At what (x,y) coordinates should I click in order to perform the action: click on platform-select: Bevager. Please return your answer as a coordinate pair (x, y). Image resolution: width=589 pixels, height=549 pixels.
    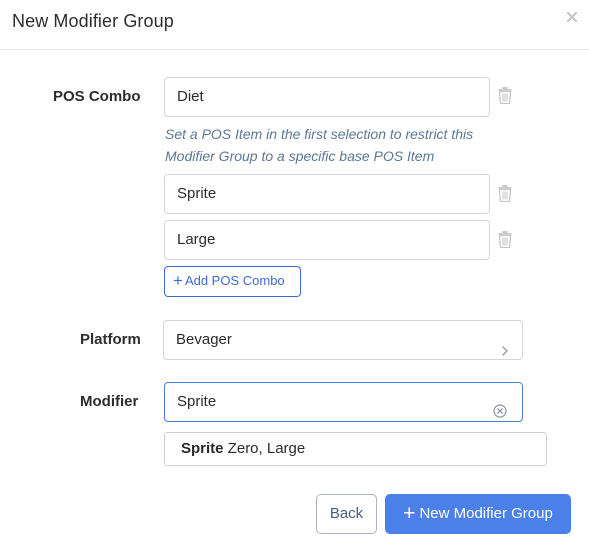
    Looking at the image, I should click on (343, 340).